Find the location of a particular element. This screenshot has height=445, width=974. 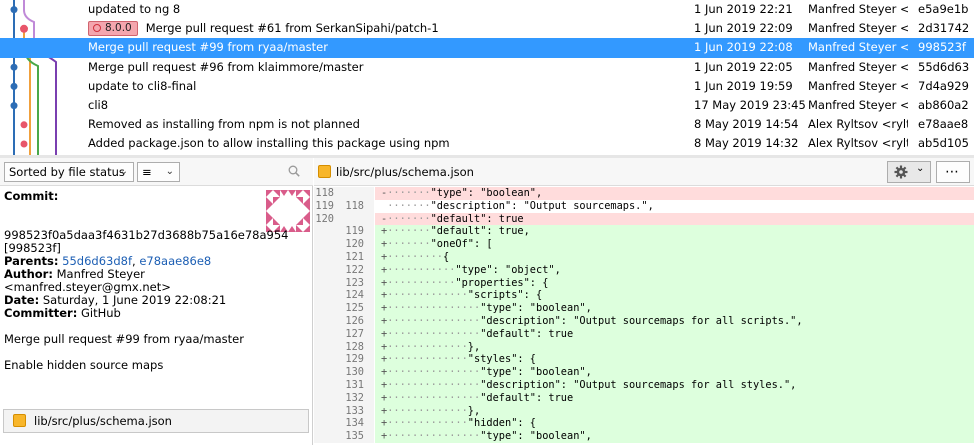

diff-toolbar: lib/src/plus/schema.json ⌄ ⋯ is located at coordinates (644, 172).